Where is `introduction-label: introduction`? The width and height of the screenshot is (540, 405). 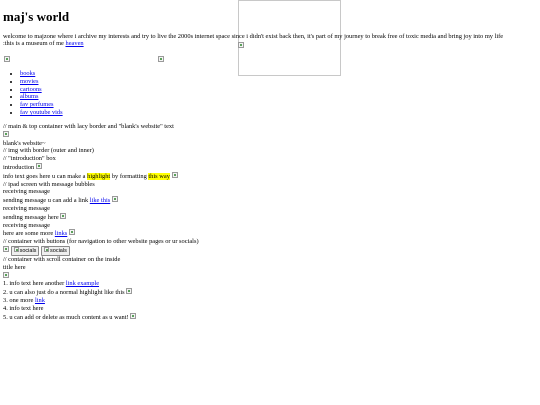 introduction-label: introduction is located at coordinates (19, 167).